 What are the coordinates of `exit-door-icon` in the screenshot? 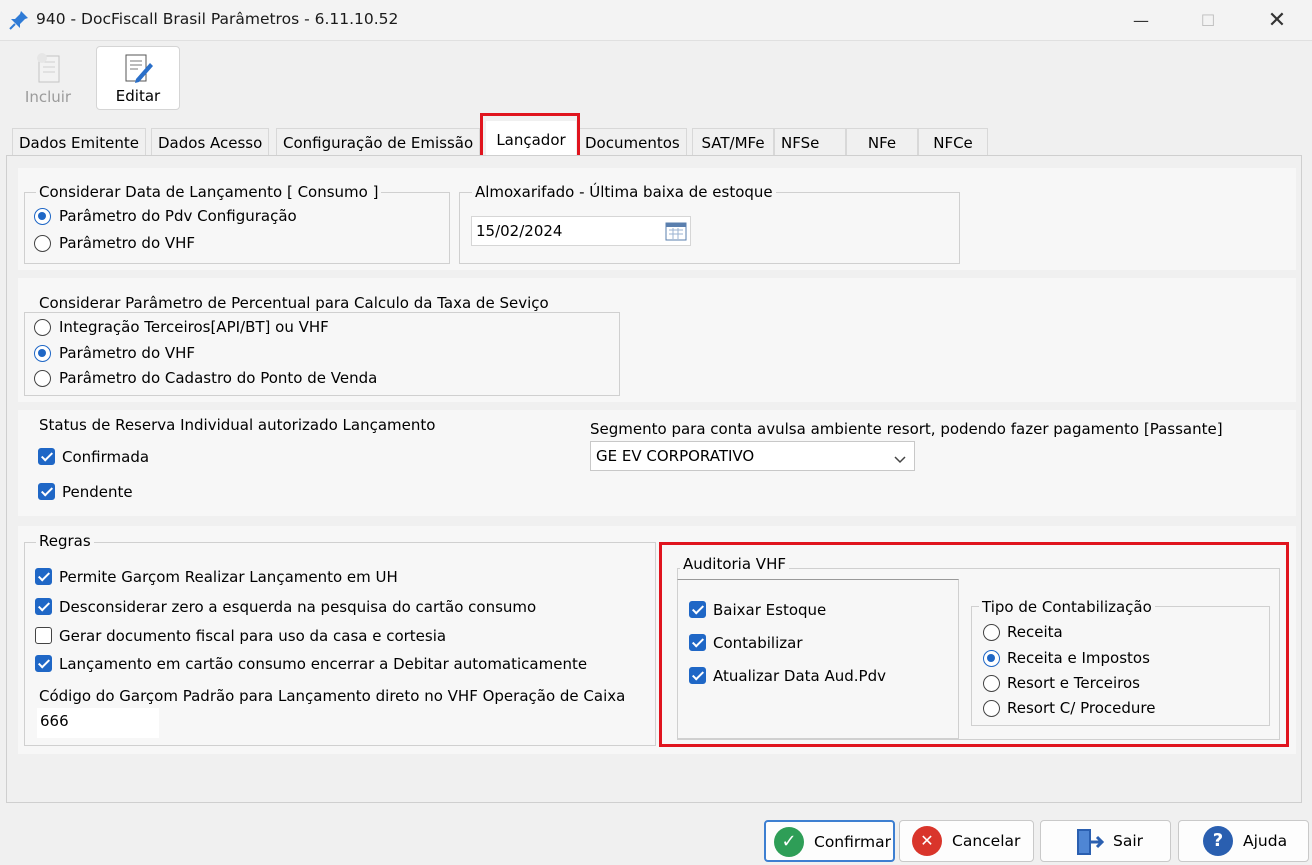 It's located at (1089, 844).